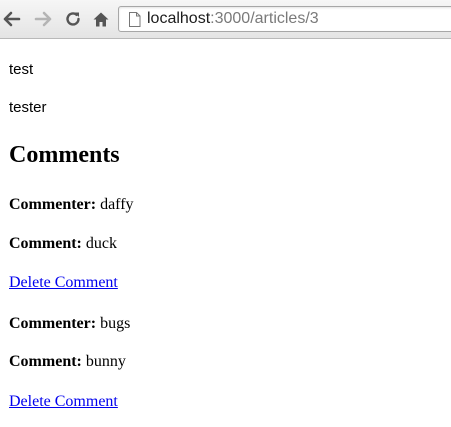  I want to click on url-path: :3000/articles/3, so click(264, 18).